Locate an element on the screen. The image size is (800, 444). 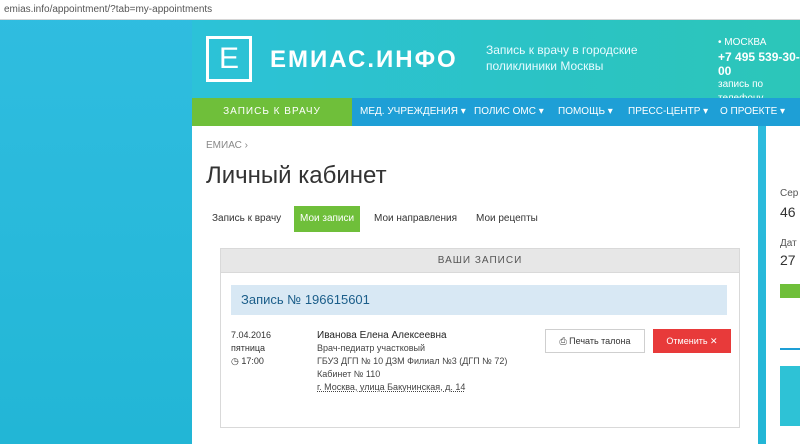
room-number: Кабинет № 110 is located at coordinates (349, 374).